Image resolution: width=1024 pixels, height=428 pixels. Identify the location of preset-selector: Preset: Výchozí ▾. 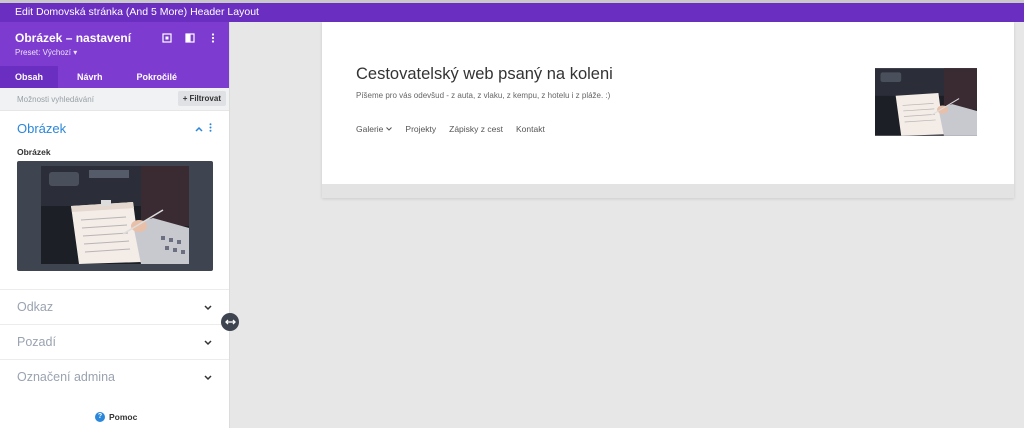
(122, 52).